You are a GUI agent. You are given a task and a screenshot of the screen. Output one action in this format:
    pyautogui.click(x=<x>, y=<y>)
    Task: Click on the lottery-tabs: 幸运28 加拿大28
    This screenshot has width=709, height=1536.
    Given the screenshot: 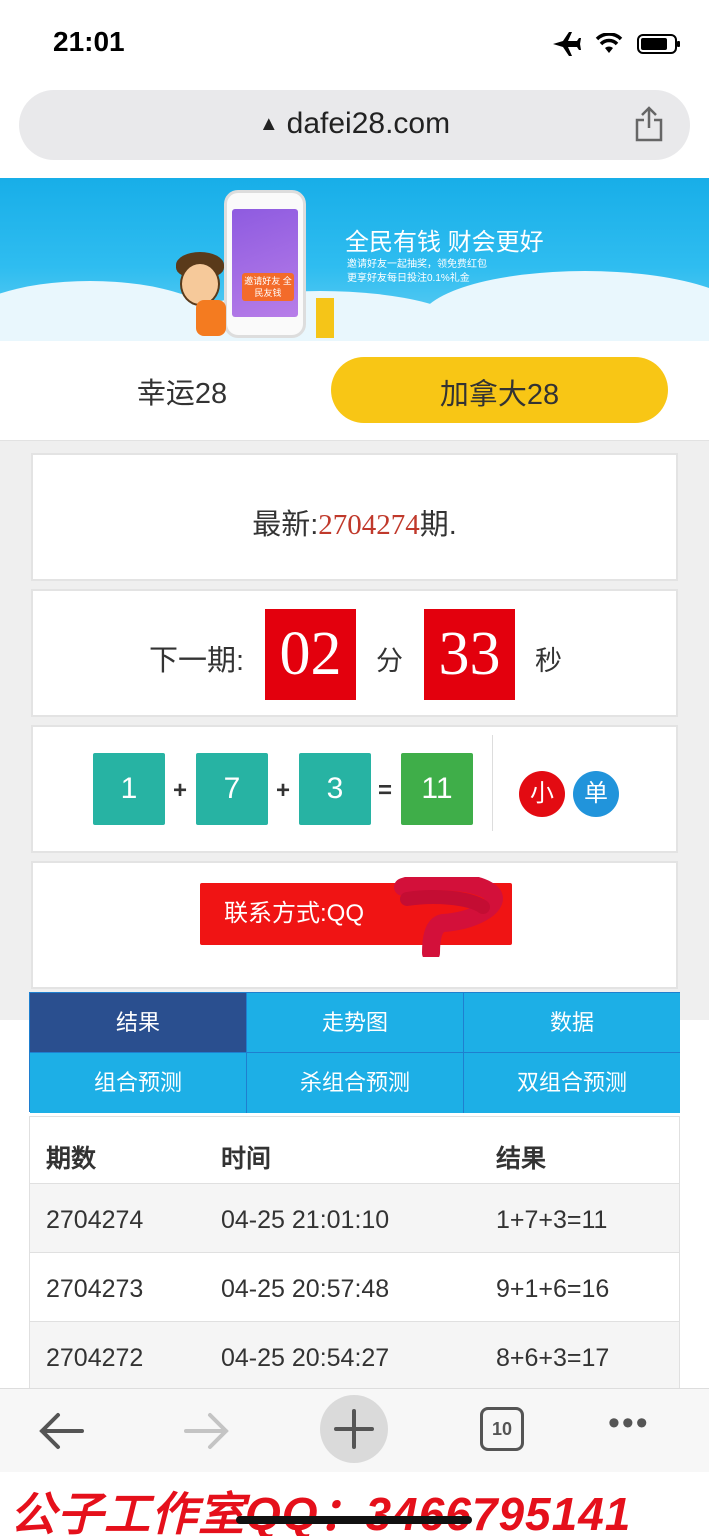 What is the action you would take?
    pyautogui.click(x=354, y=391)
    